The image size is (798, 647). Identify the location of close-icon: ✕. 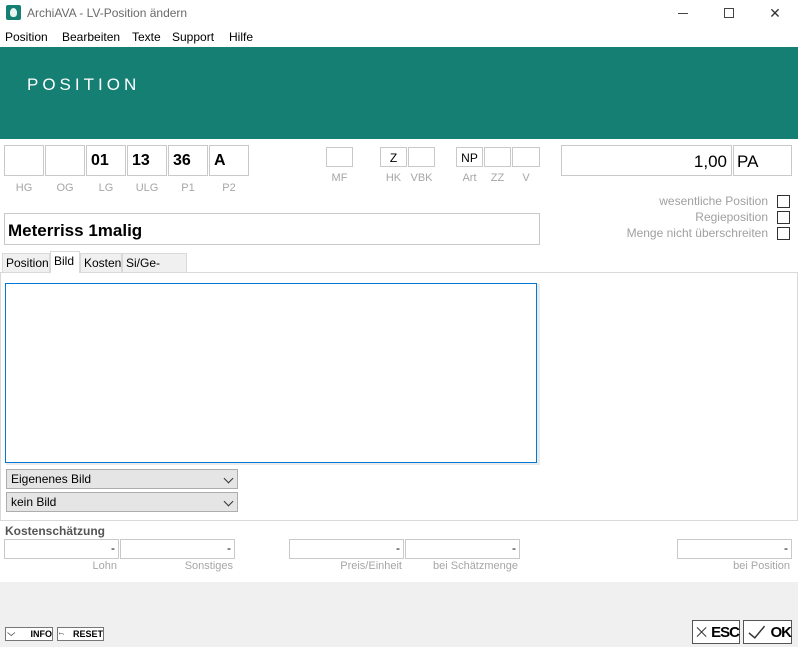
(775, 12).